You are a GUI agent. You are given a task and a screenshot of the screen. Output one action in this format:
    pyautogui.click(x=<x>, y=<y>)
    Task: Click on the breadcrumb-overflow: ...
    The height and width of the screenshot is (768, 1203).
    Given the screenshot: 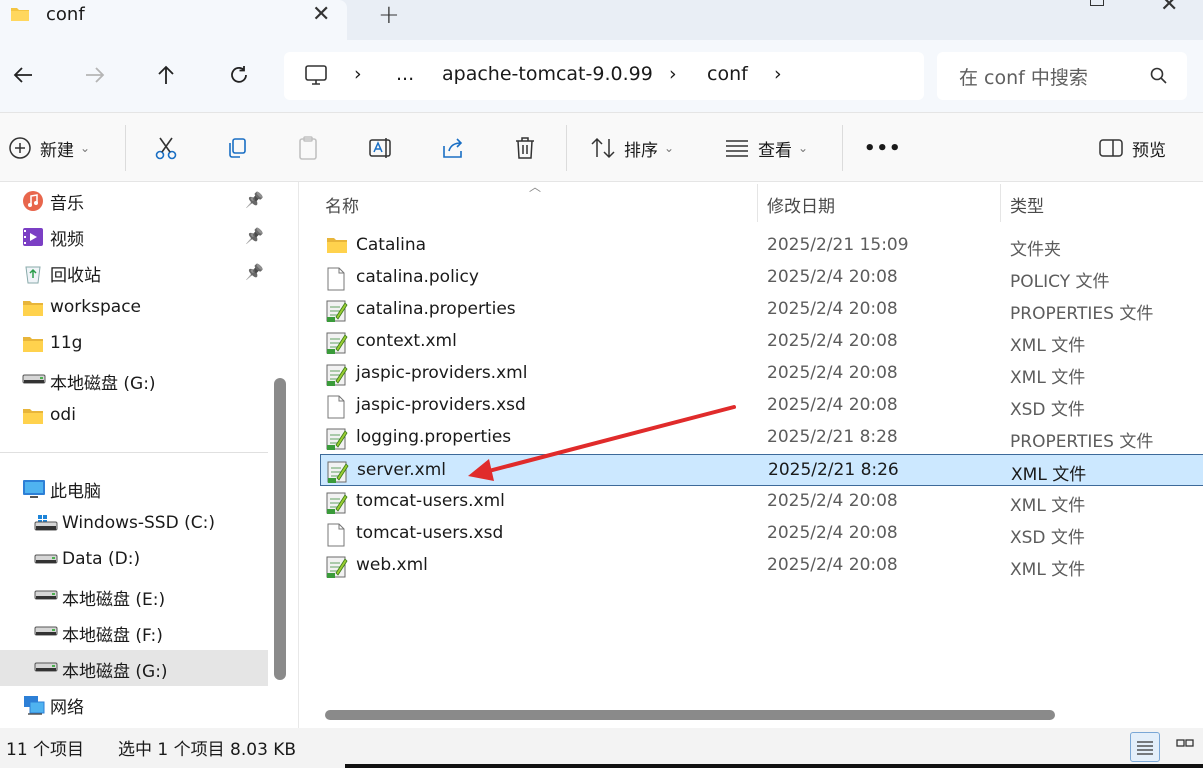 What is the action you would take?
    pyautogui.click(x=405, y=74)
    